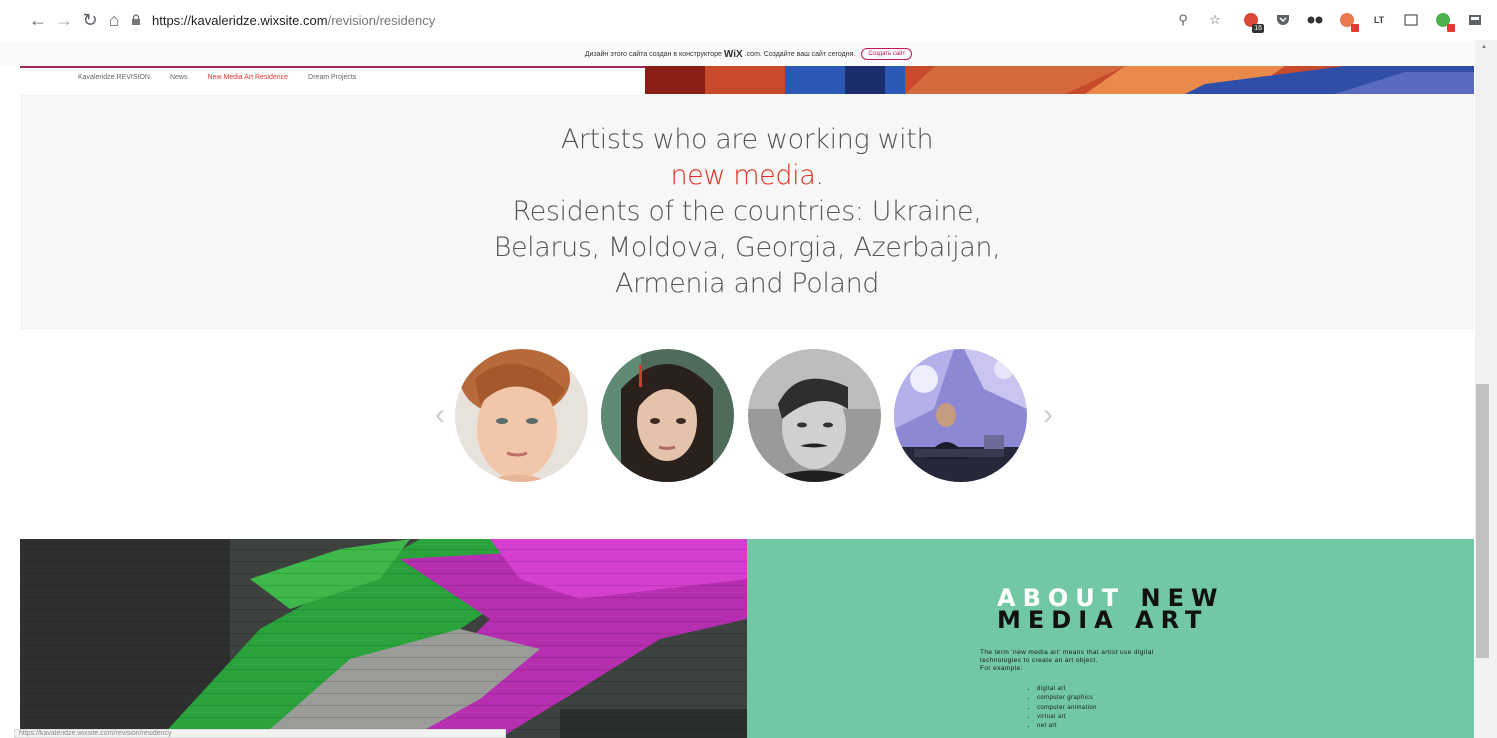 This screenshot has width=1497, height=738. I want to click on bookmark-star-icon: ☆, so click(1215, 20).